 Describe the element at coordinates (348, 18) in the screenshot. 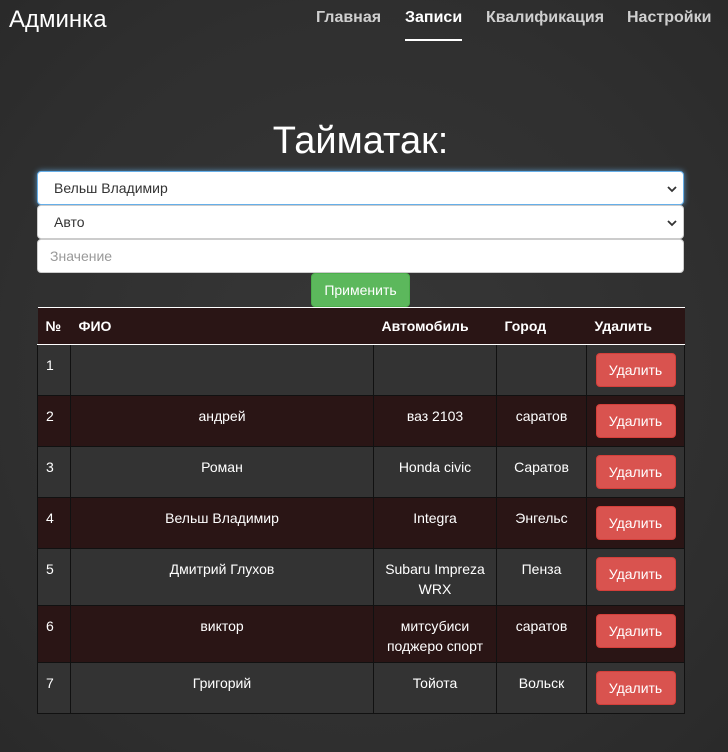

I see `nav-item-home: Главная` at that location.